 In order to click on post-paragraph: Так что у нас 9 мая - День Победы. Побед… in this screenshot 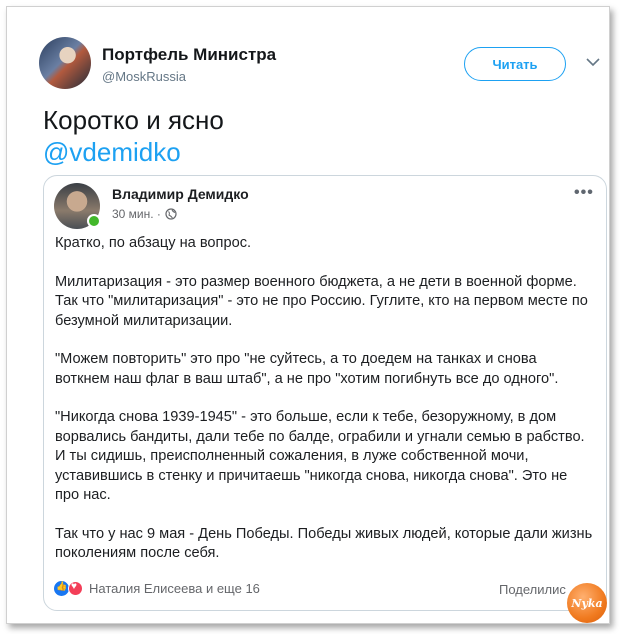, I will do `click(324, 543)`.